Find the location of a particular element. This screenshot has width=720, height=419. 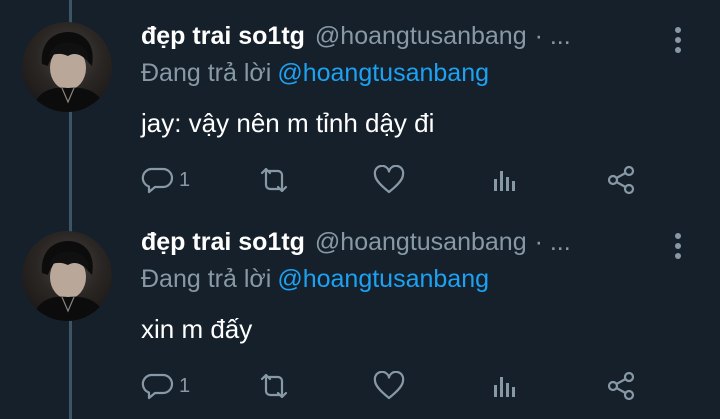

tweet-text: jay: vậy nên m tỉnh dậy đi is located at coordinates (288, 123).